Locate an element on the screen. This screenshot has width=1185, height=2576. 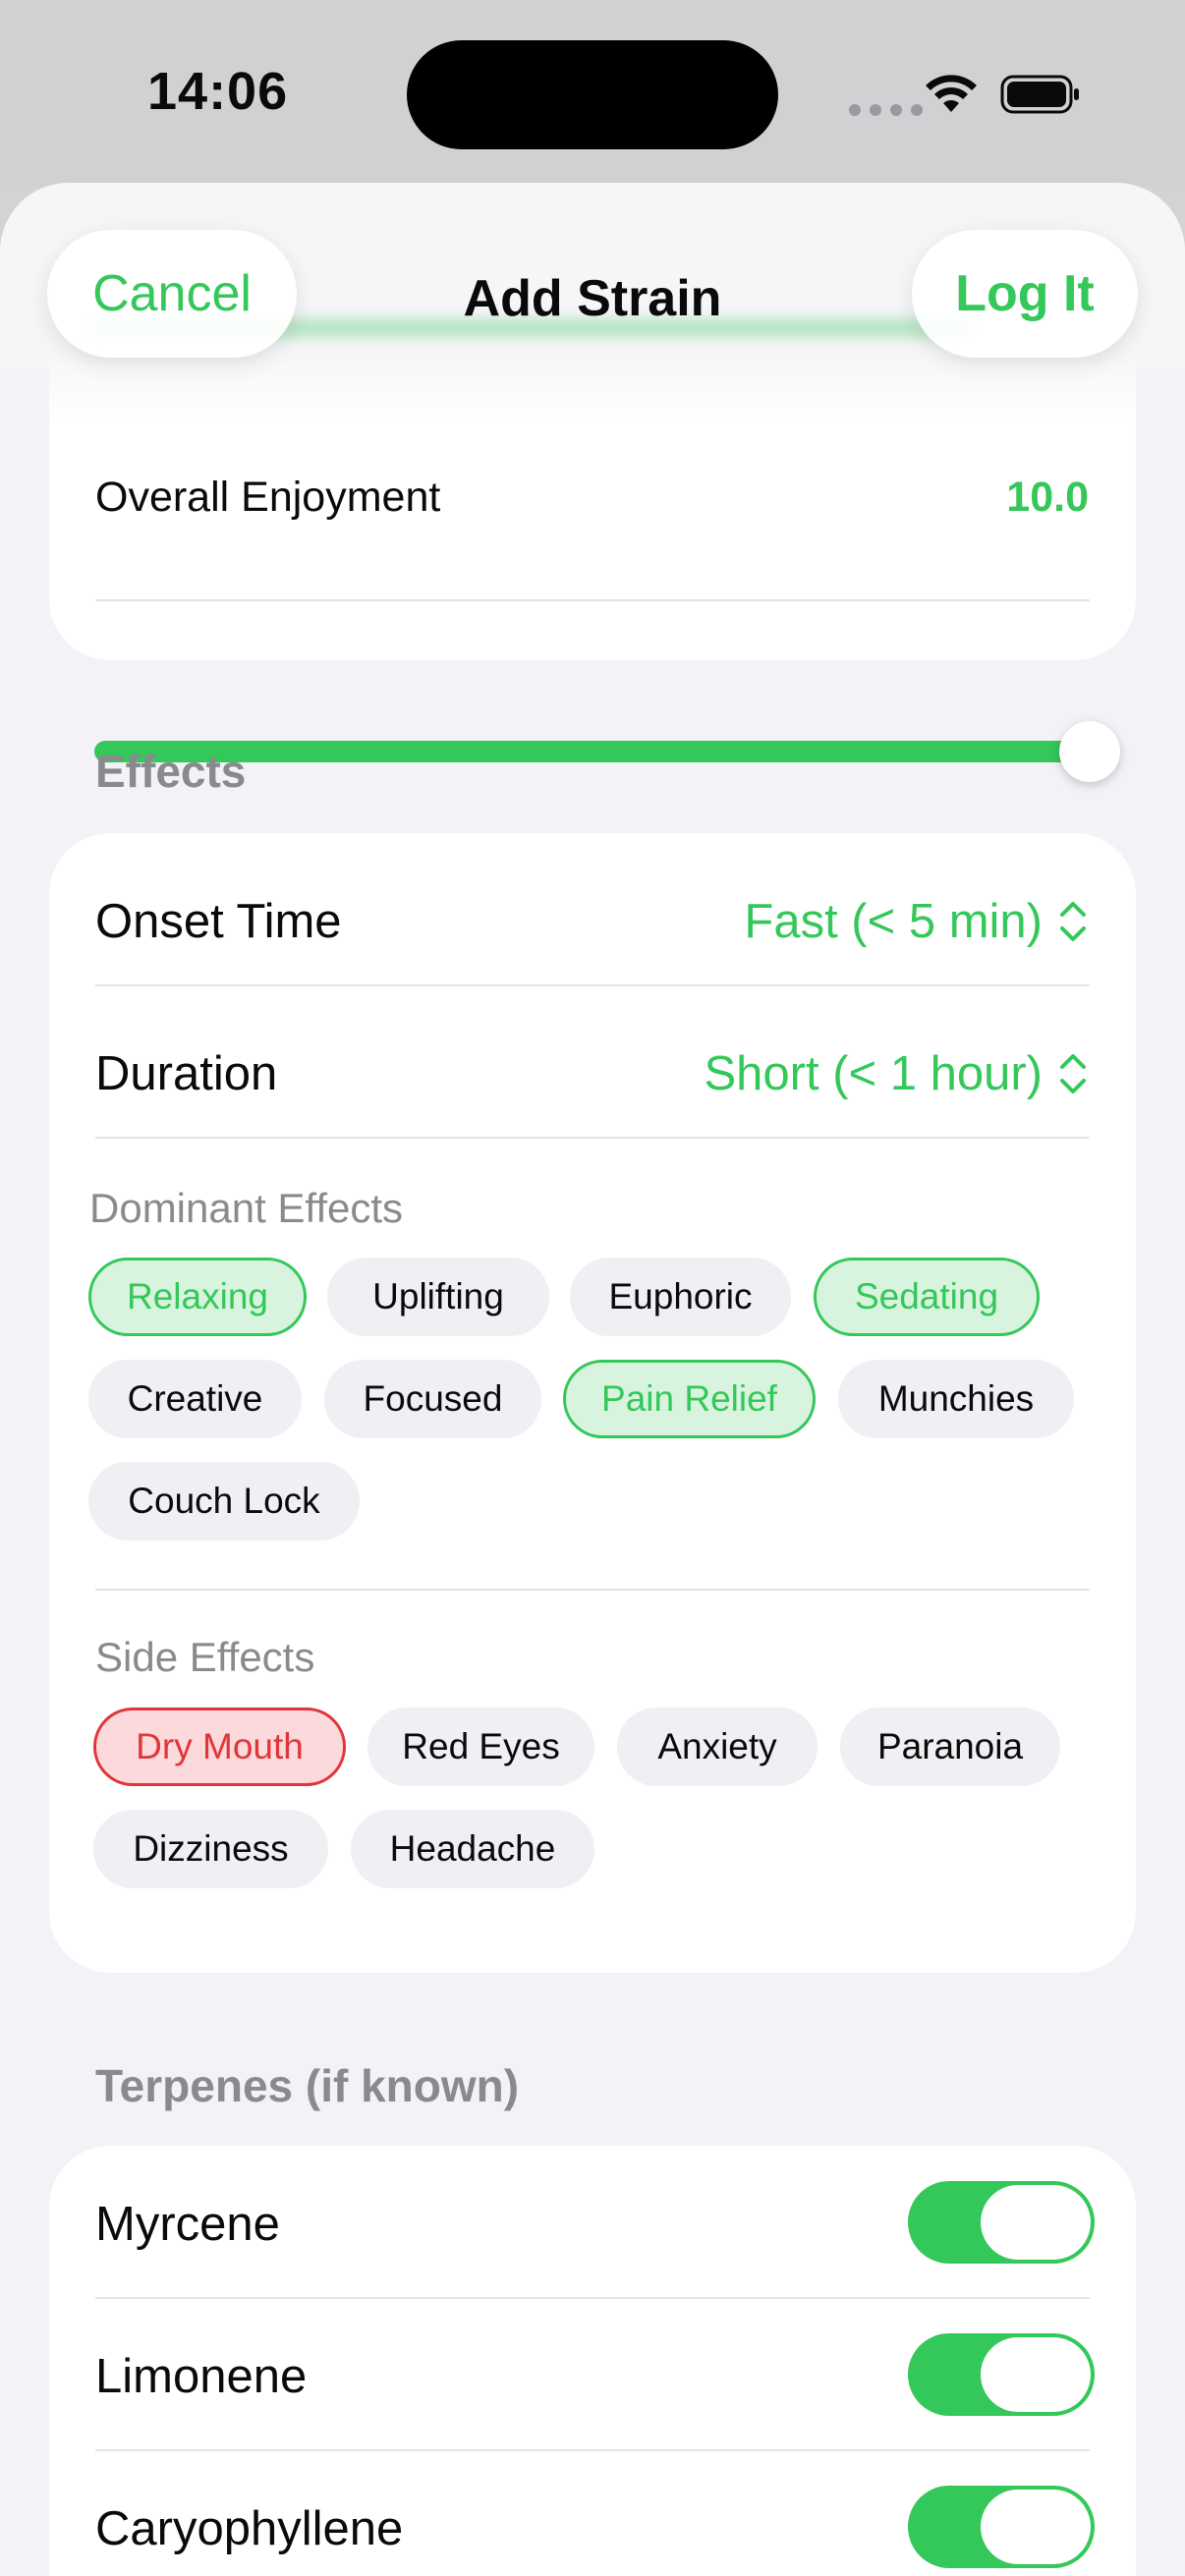
log-it-button: Log It is located at coordinates (1025, 294).